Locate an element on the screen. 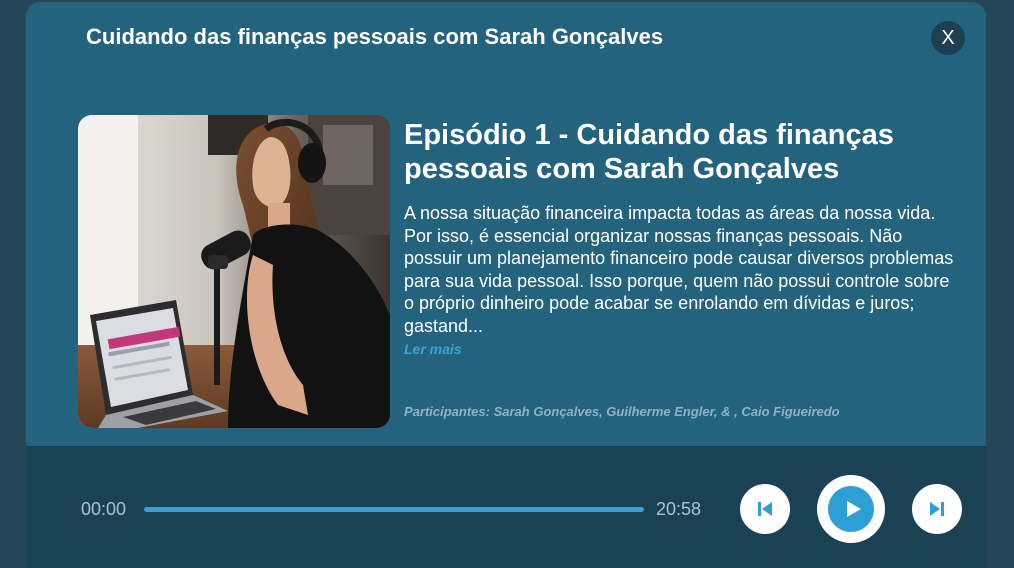  progress-slider is located at coordinates (394, 509).